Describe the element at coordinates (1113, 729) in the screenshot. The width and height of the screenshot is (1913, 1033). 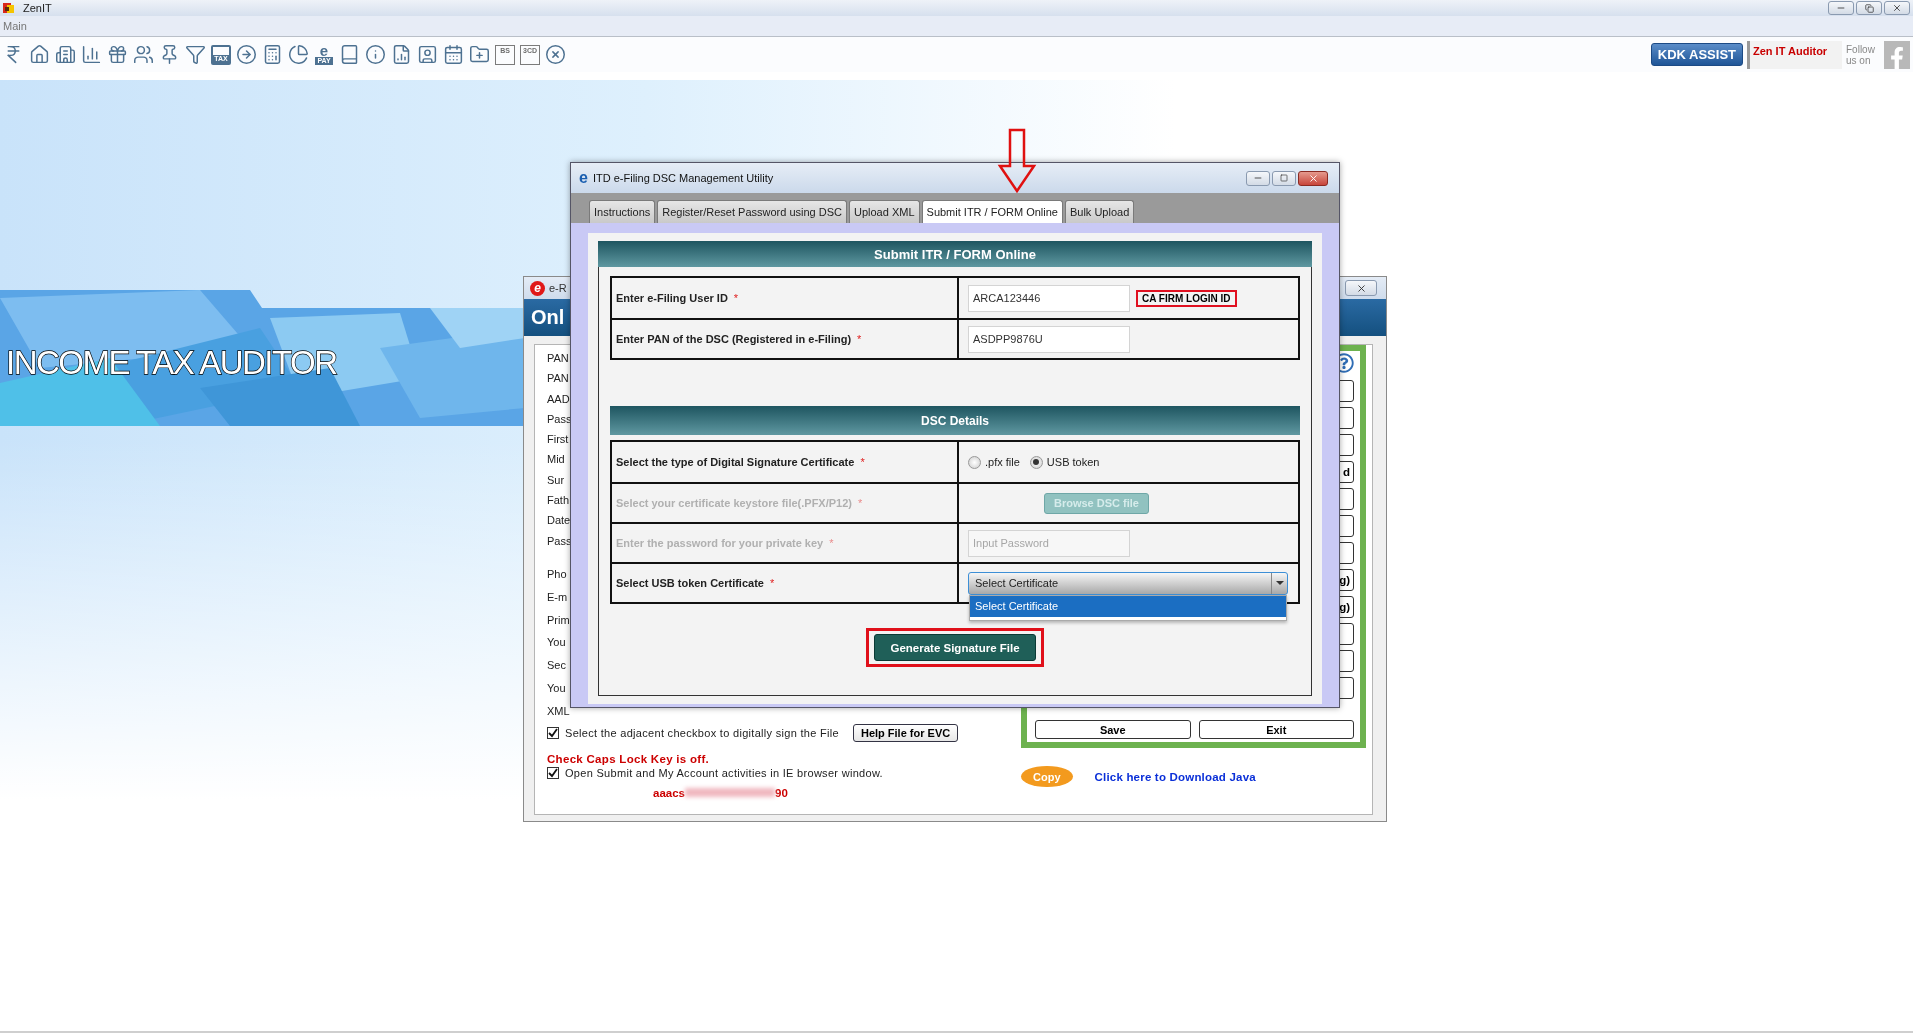
I see `save-button: Save` at that location.